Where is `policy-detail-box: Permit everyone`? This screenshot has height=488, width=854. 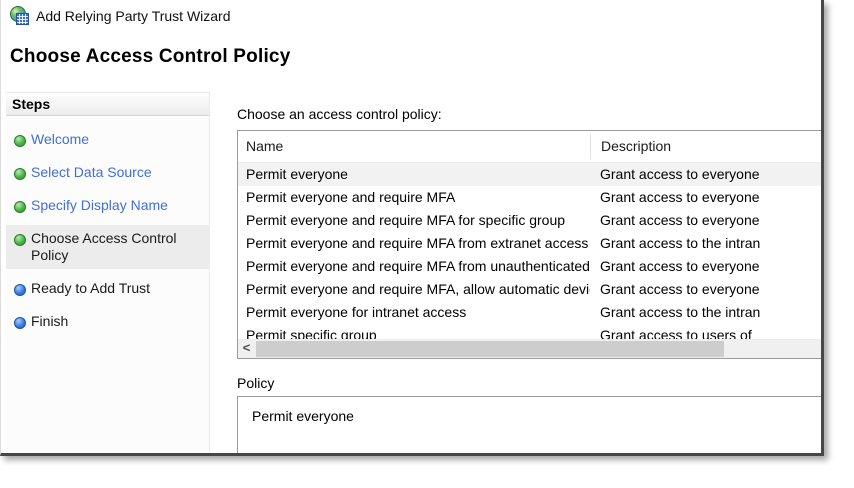
policy-detail-box: Permit everyone is located at coordinates (529, 424).